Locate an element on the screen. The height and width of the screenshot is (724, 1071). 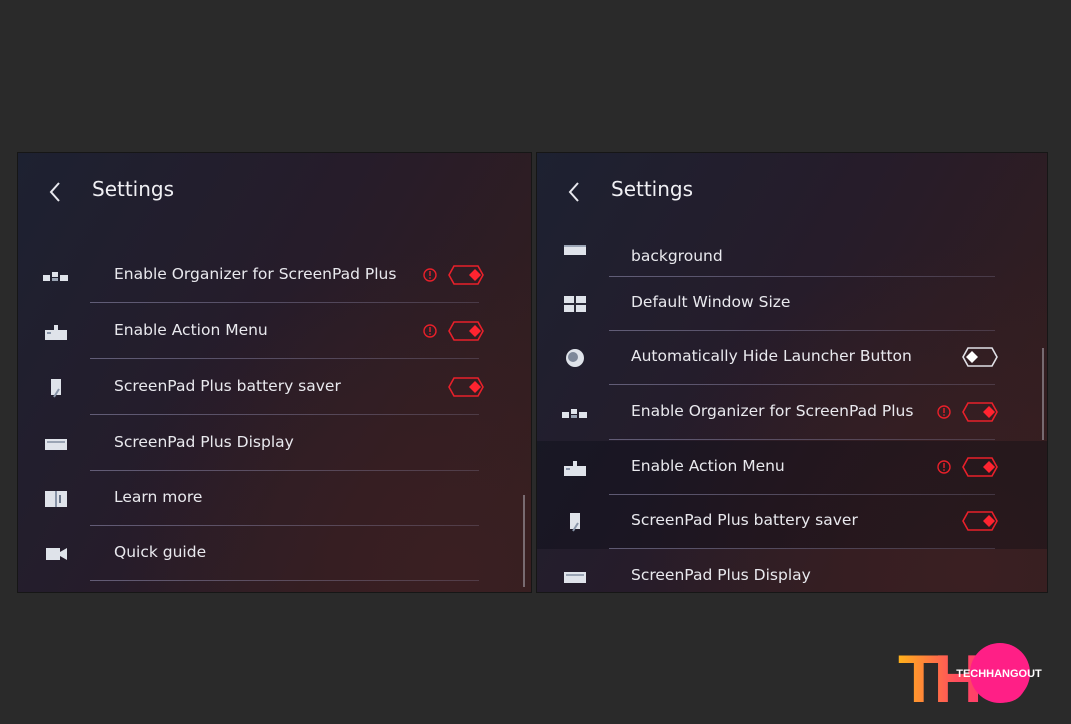
settings-item-label: Default Window Size is located at coordinates (711, 302).